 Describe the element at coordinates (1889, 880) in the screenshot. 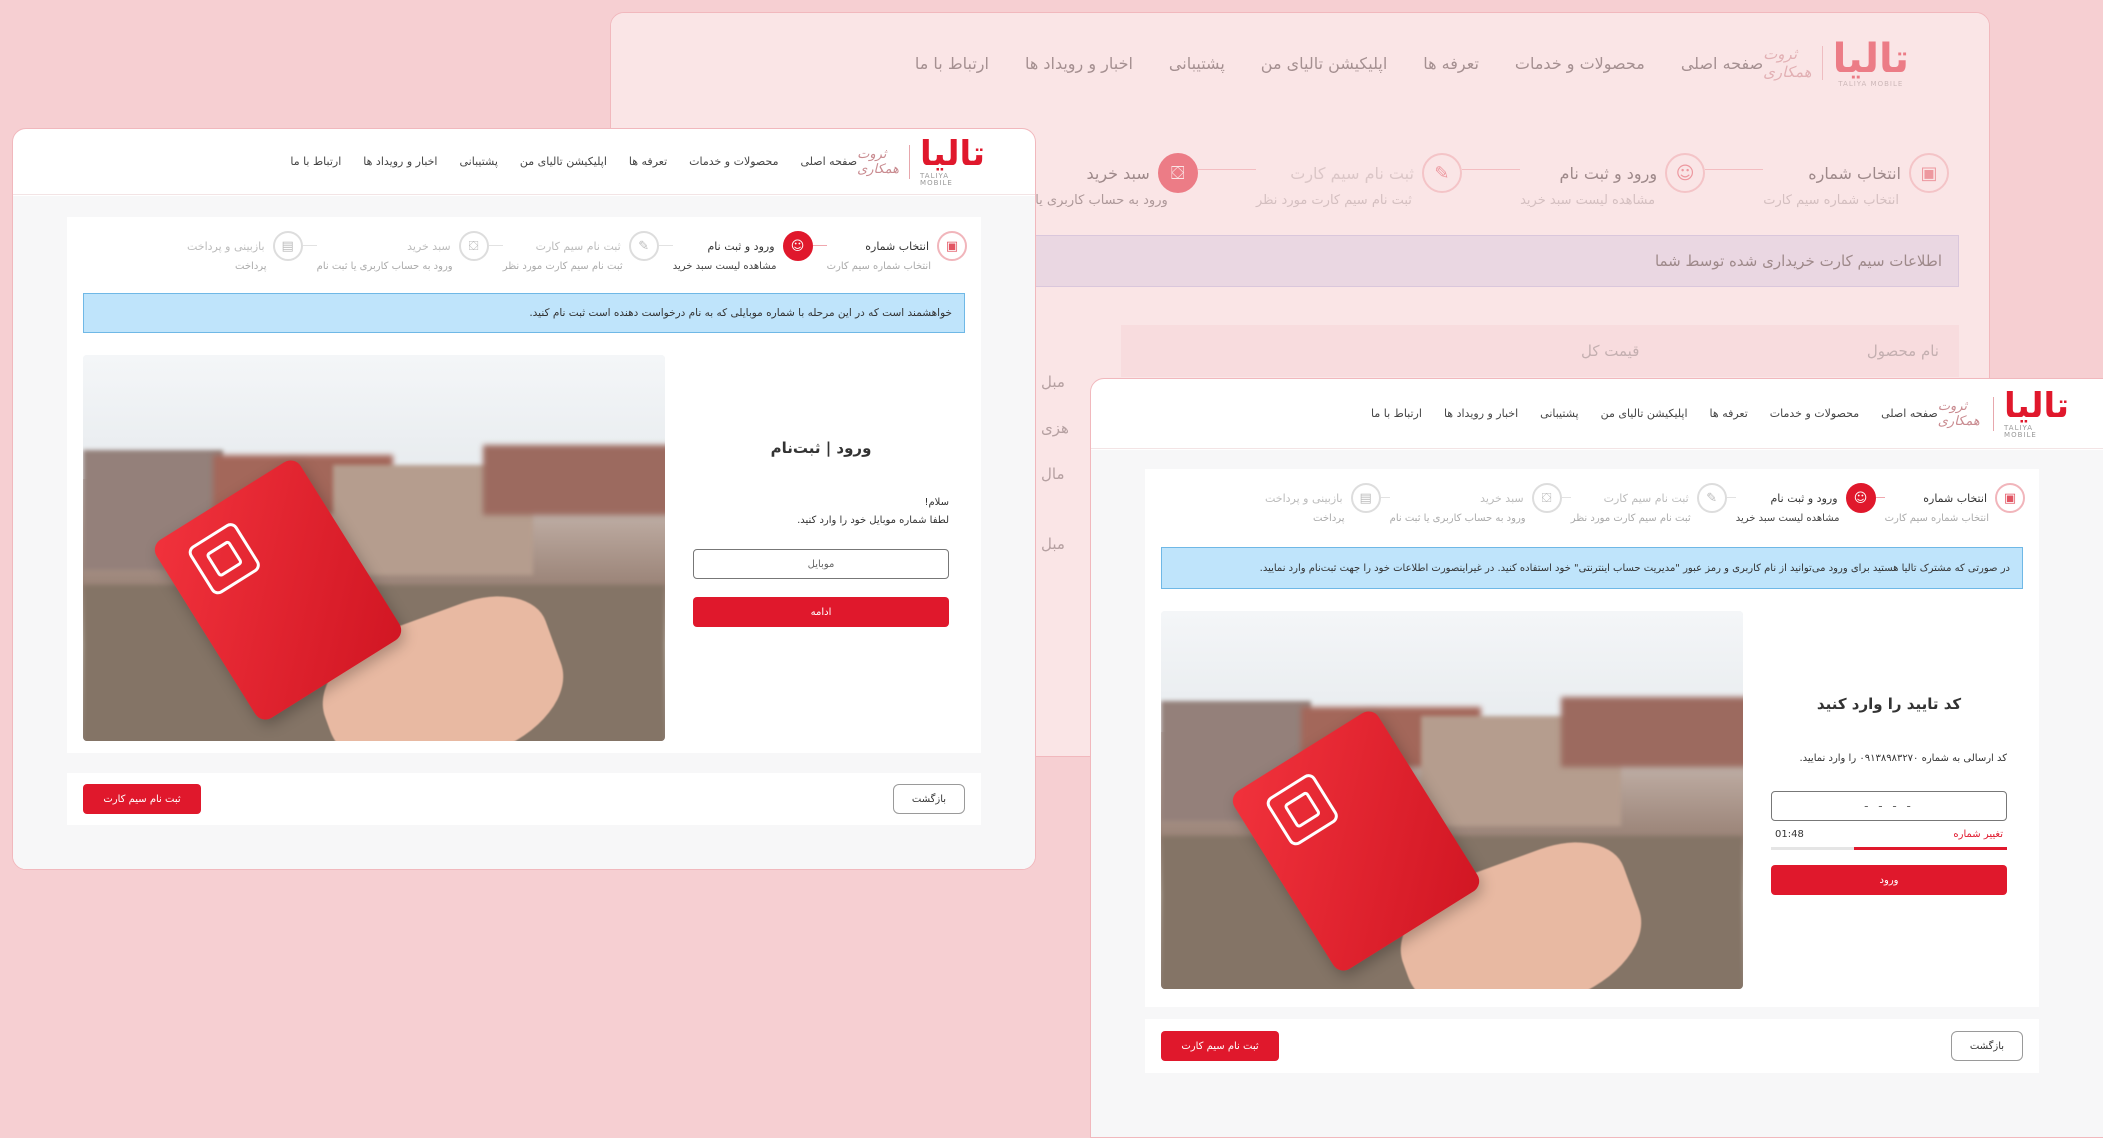

I see `login-button: ورود` at that location.